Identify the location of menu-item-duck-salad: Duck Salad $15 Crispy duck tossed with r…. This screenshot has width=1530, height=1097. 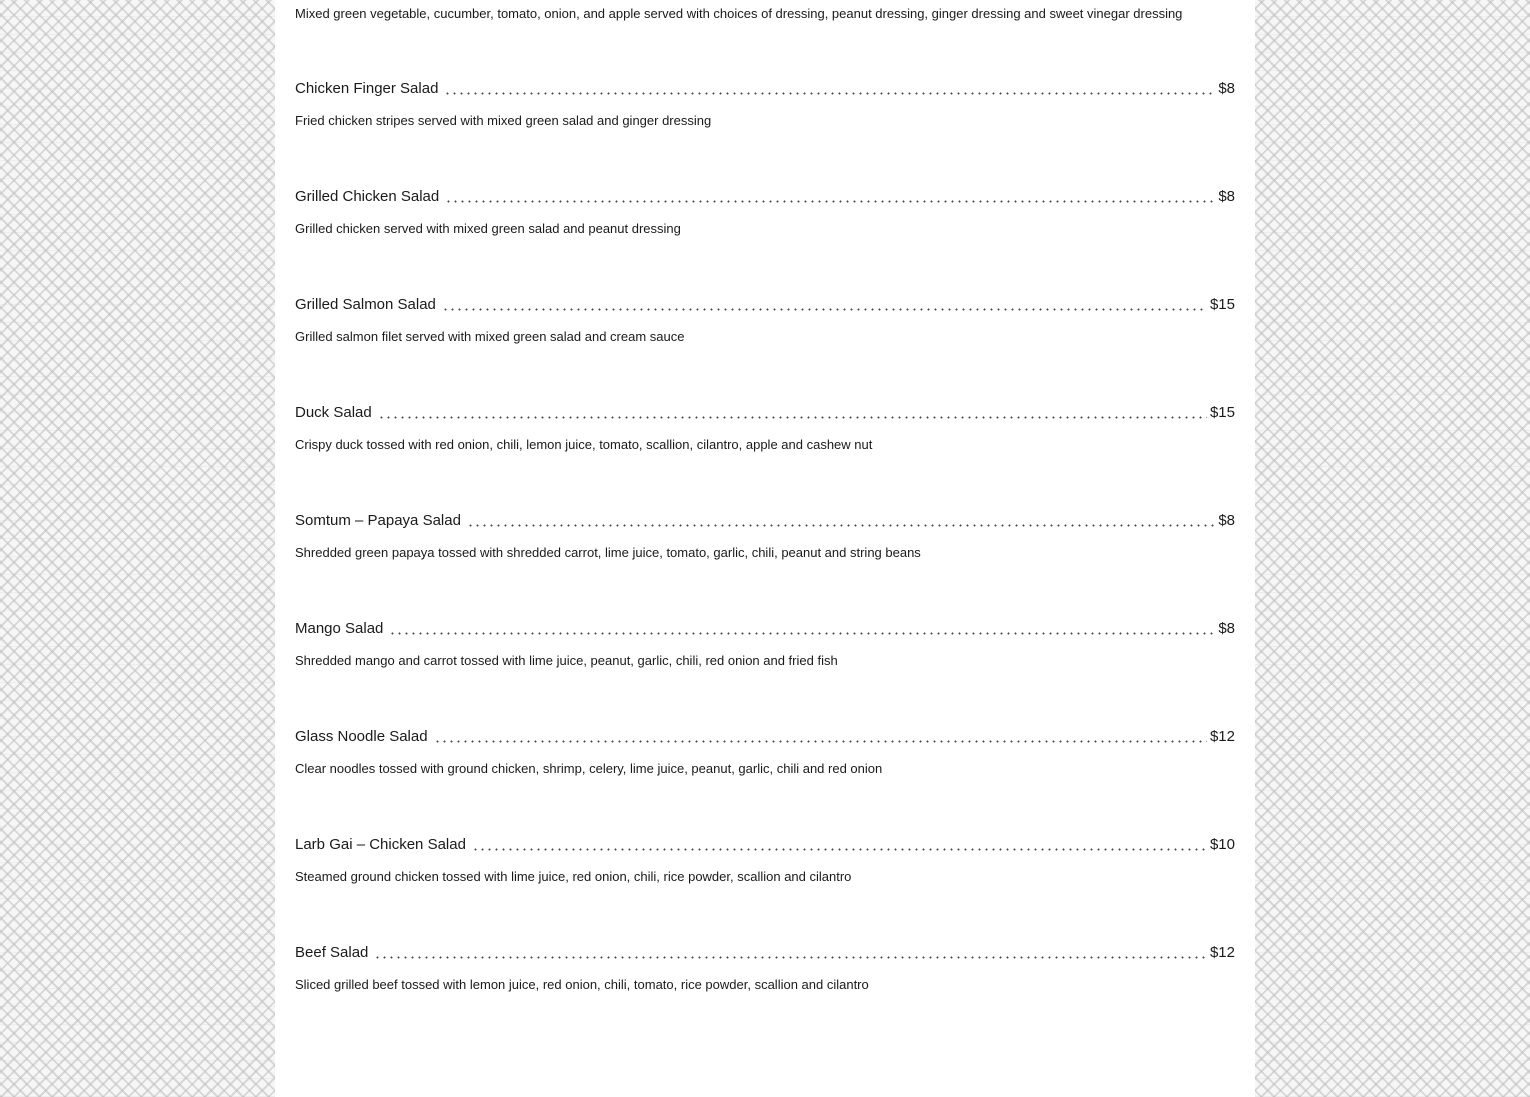
(765, 433).